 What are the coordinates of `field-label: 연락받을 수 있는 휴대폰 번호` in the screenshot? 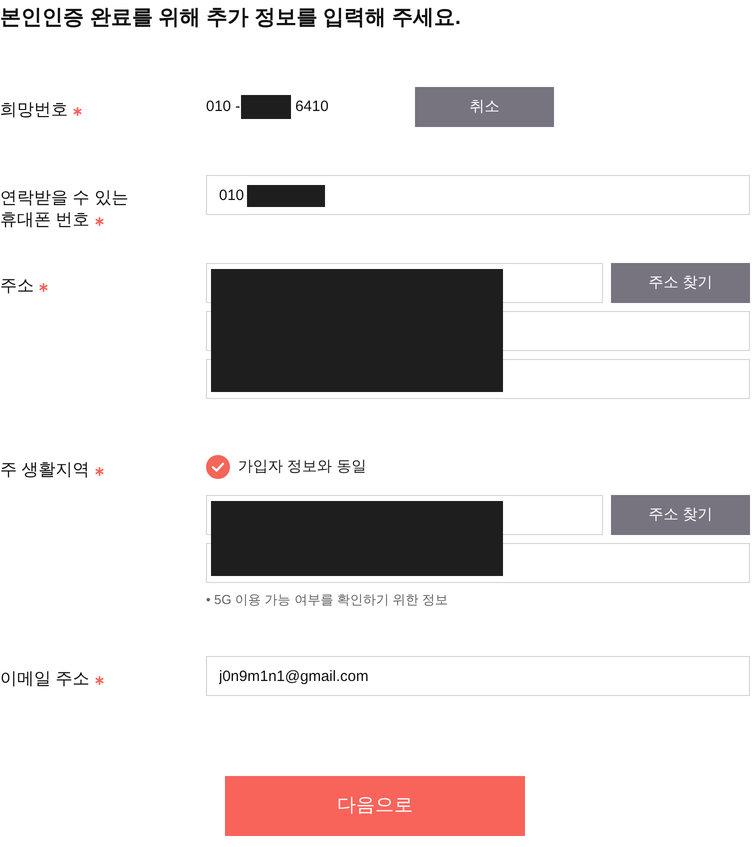 It's located at (64, 208).